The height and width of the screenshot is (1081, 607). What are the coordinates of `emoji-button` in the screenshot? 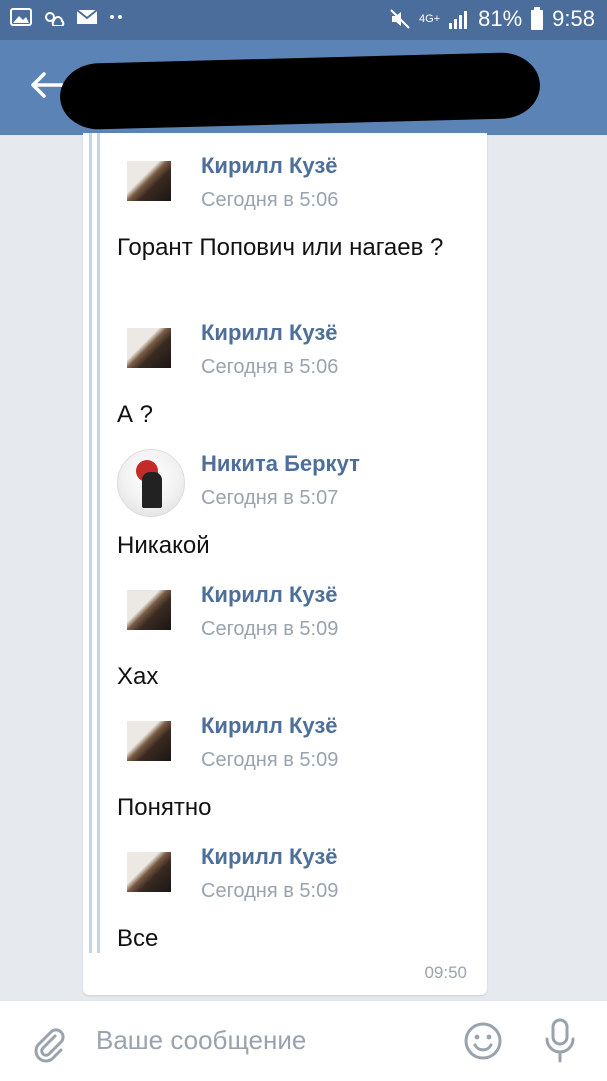 It's located at (483, 1041).